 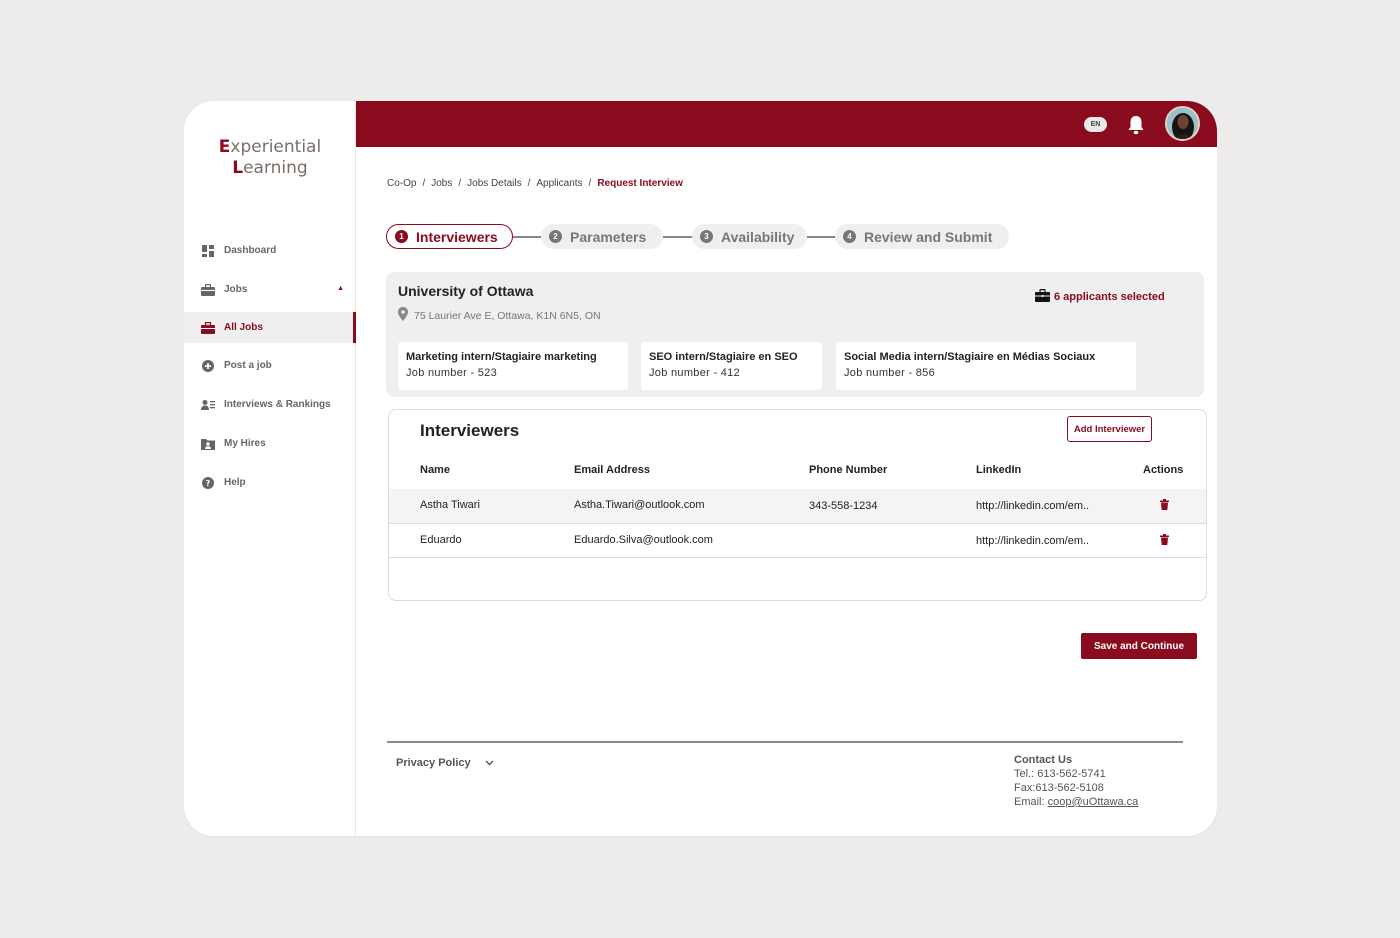 What do you see at coordinates (208, 366) in the screenshot?
I see `plus-circle-icon` at bounding box center [208, 366].